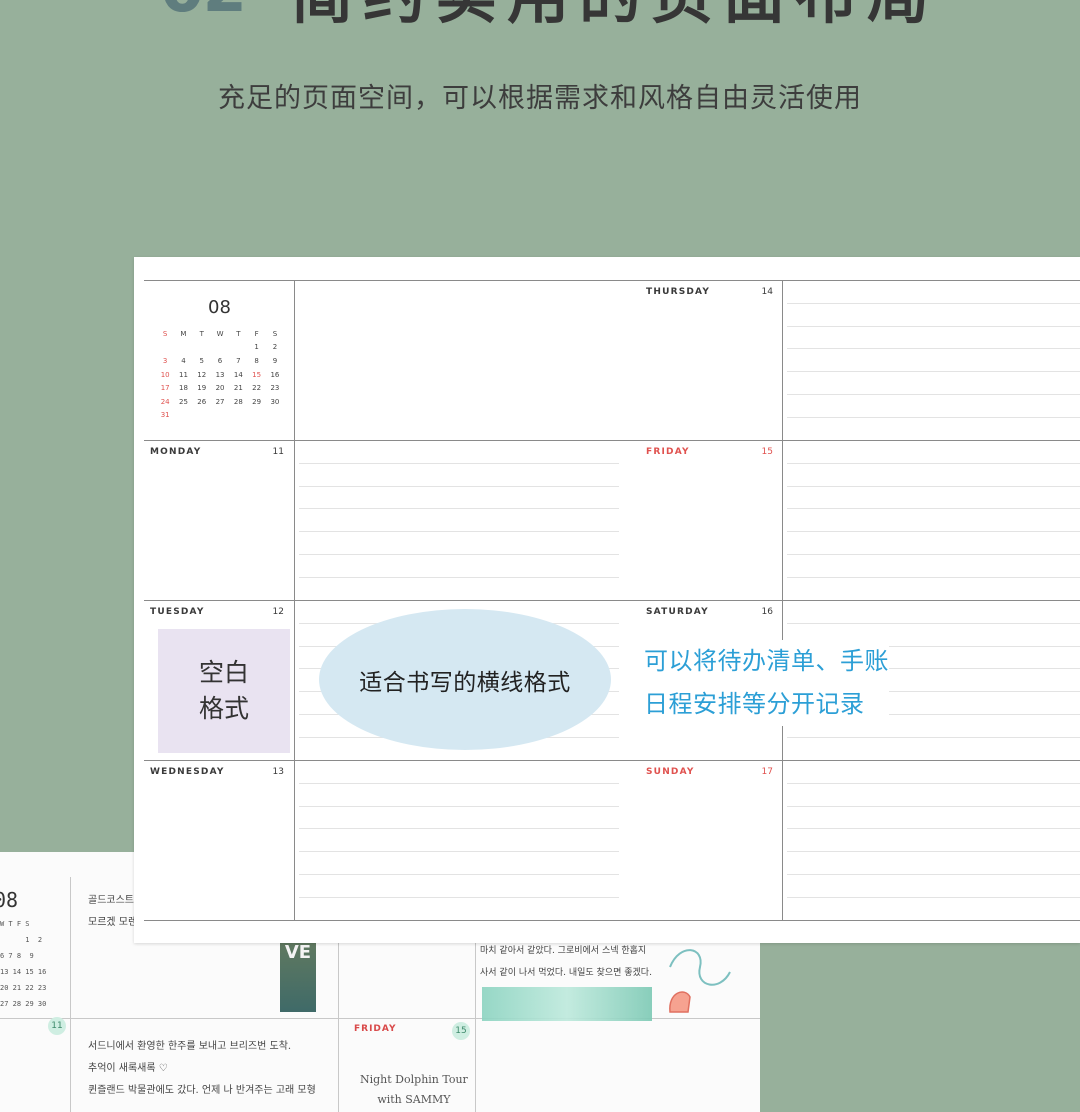  What do you see at coordinates (202, 1090) in the screenshot?
I see `photo-note-line: 퀸즐랜드 박물관에도 갔다. 언제 나 반겨주는 고래 모형` at bounding box center [202, 1090].